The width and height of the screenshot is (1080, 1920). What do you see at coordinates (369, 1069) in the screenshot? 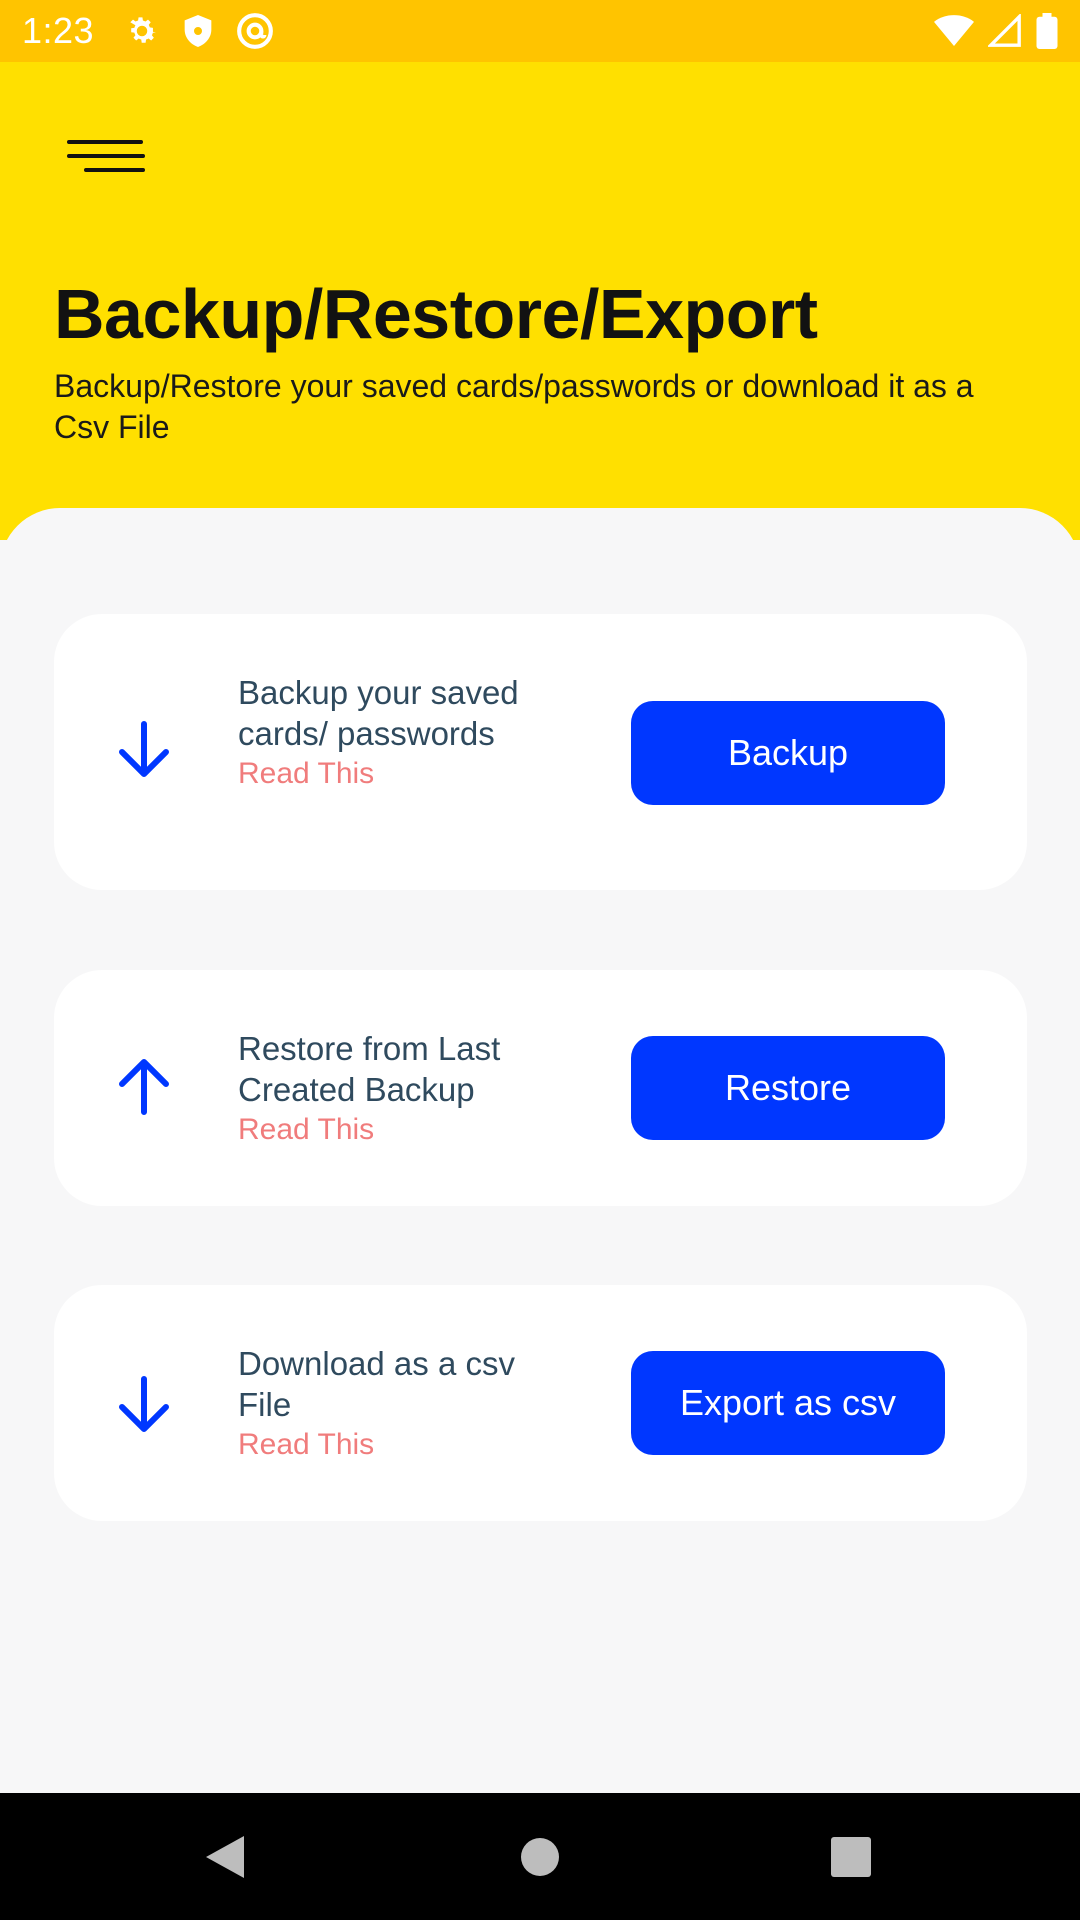
I see `restore-description: Restore from Last Created Backup` at bounding box center [369, 1069].